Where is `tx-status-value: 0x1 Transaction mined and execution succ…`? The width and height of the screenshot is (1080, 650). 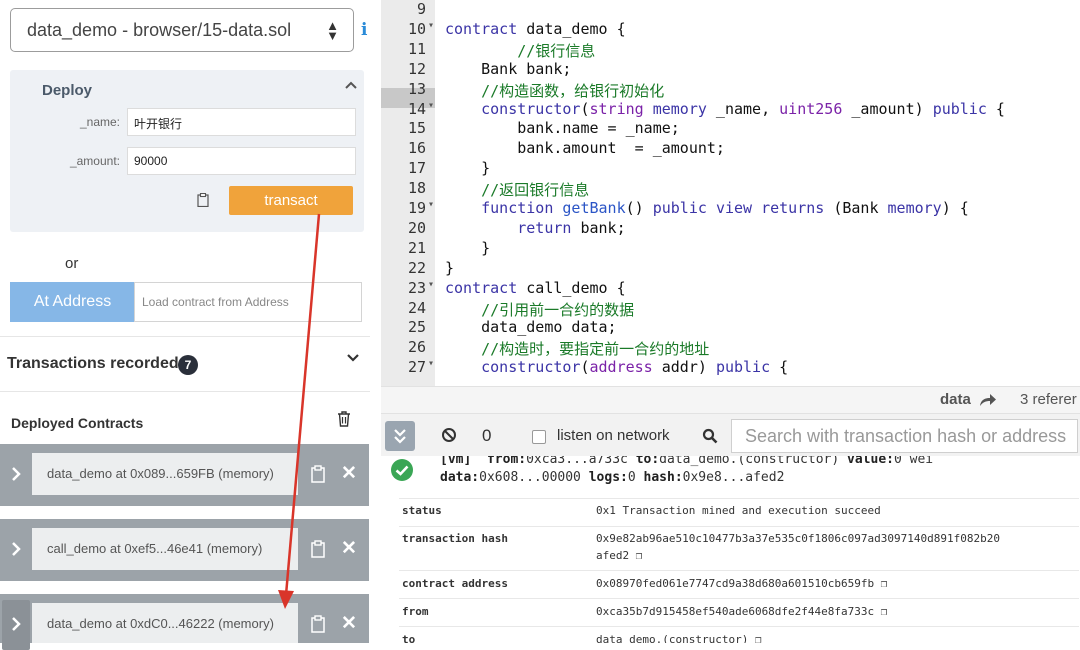
tx-status-value: 0x1 Transaction mined and execution succ… is located at coordinates (738, 510).